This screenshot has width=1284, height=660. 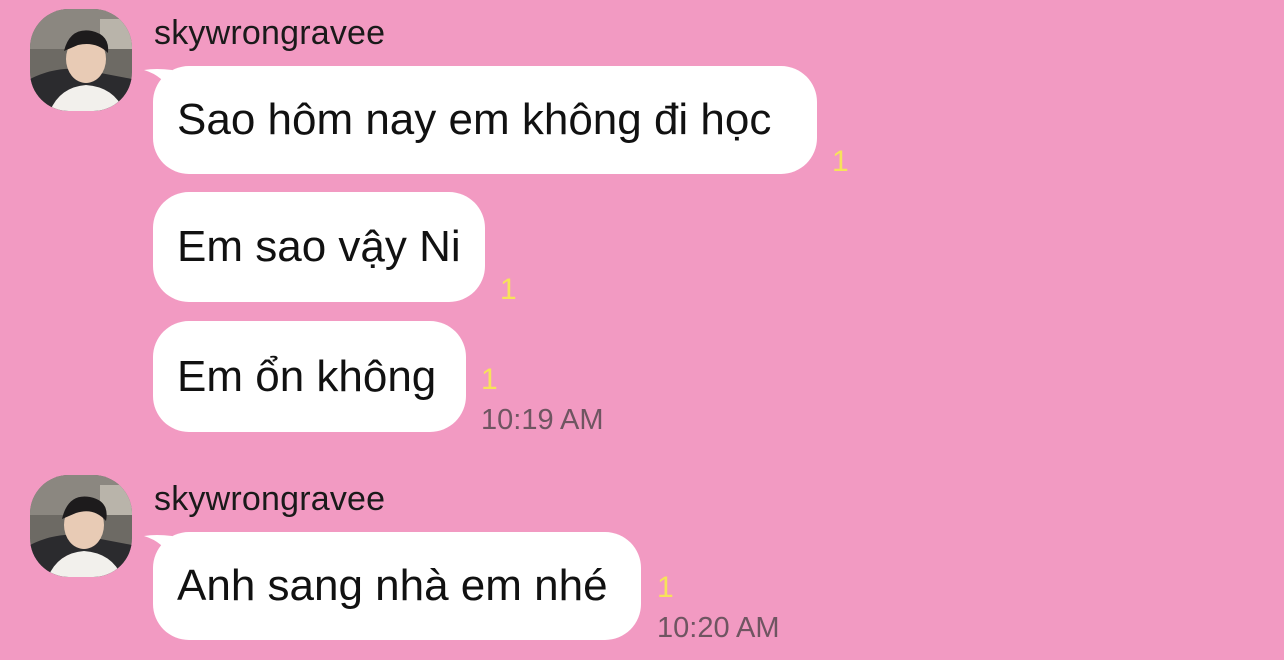 What do you see at coordinates (307, 376) in the screenshot?
I see `message-text: Em ổn không` at bounding box center [307, 376].